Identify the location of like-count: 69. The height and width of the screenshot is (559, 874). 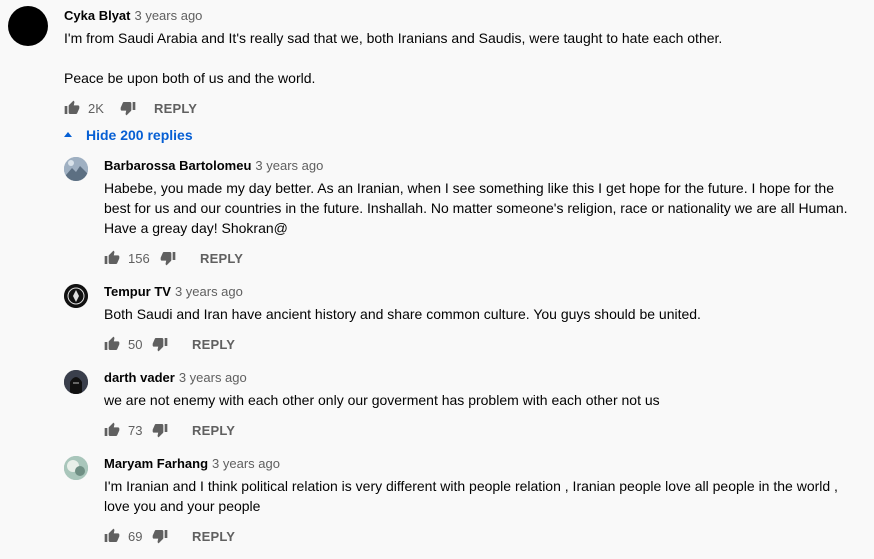
(135, 536).